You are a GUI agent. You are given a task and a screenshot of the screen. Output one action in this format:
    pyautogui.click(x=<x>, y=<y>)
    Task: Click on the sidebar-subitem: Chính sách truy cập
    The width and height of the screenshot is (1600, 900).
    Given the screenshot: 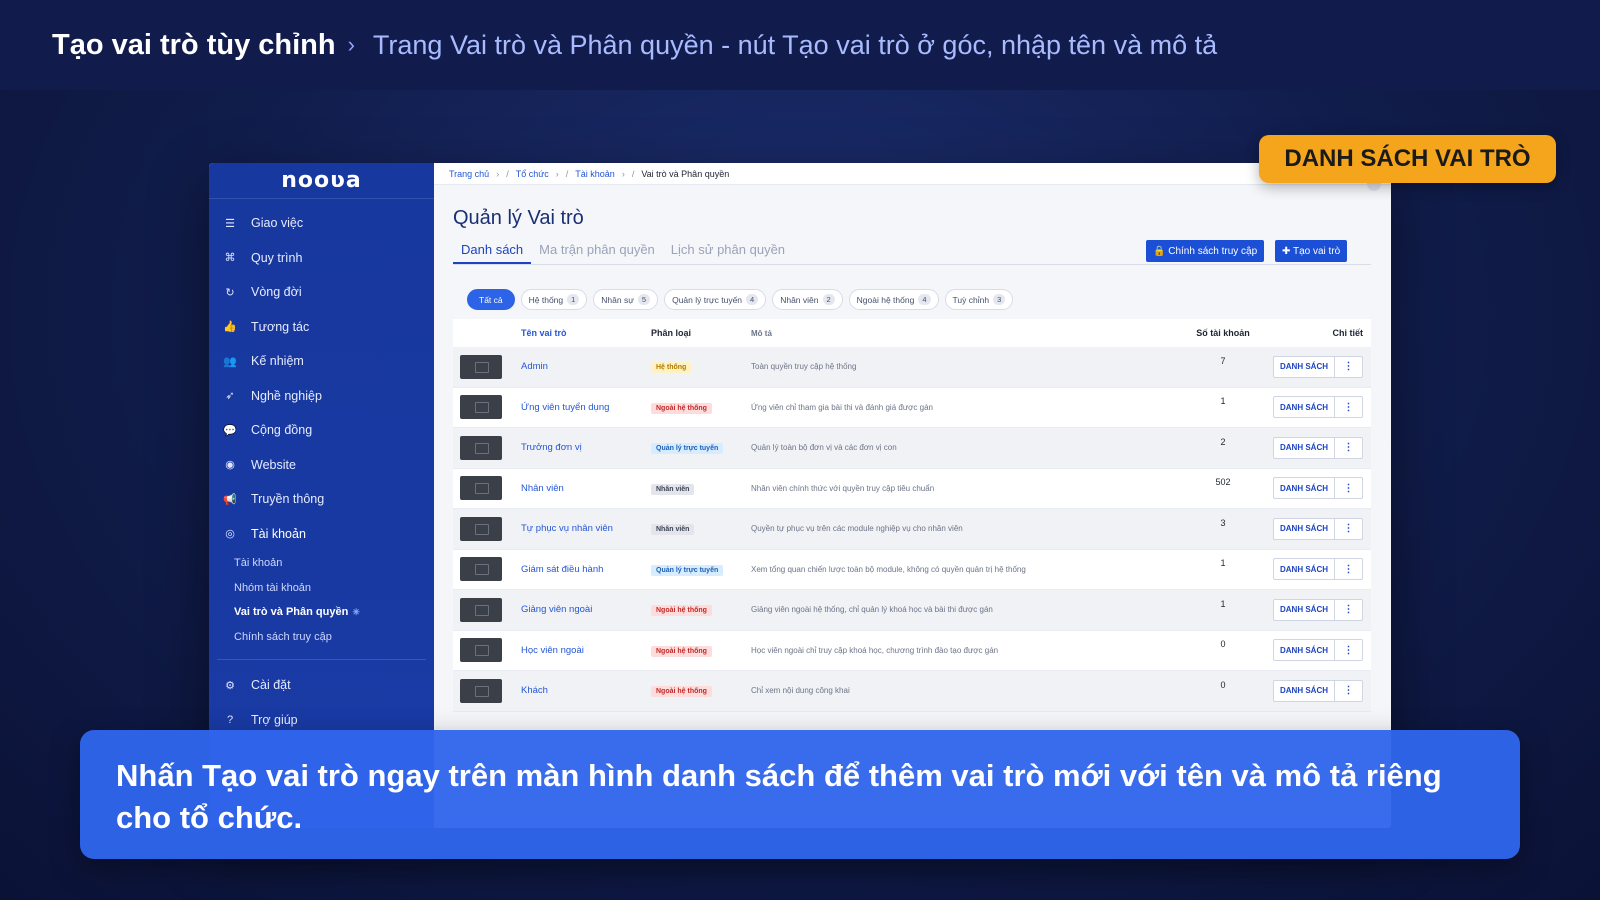 What is the action you would take?
    pyautogui.click(x=334, y=637)
    